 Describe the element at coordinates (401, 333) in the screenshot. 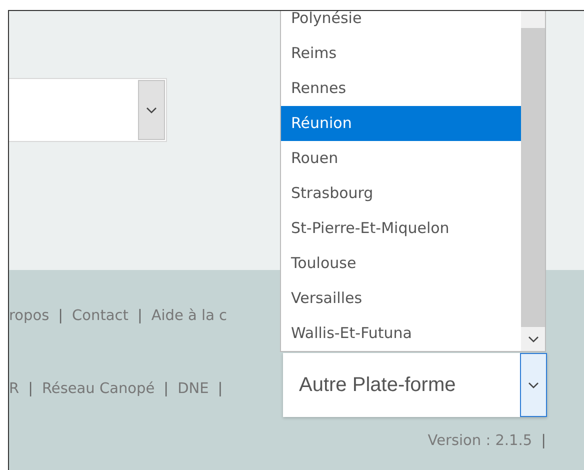

I see `dropdown-option: Wallis-Et-Futuna` at that location.